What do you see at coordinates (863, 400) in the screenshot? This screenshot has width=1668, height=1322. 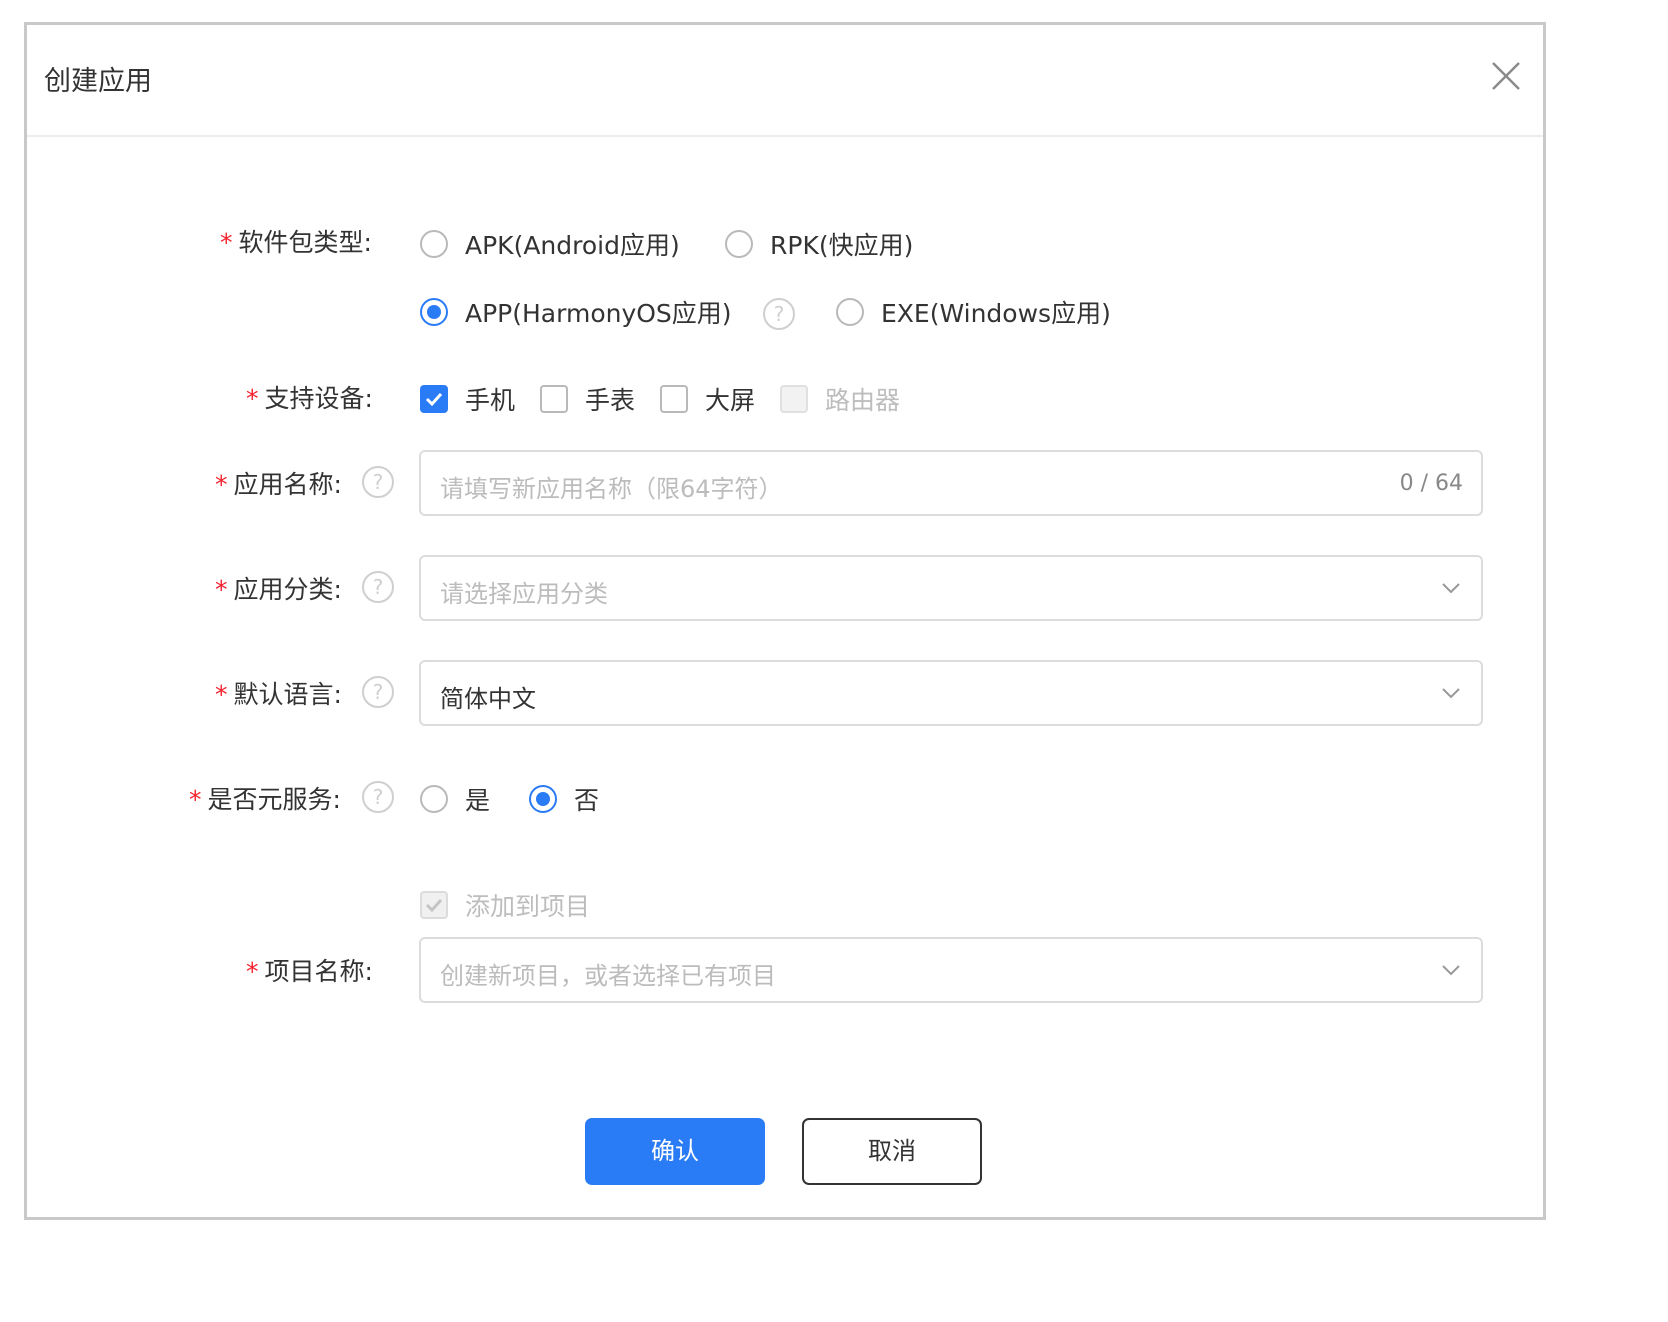 I see `checkbox-router-label: 路由器` at bounding box center [863, 400].